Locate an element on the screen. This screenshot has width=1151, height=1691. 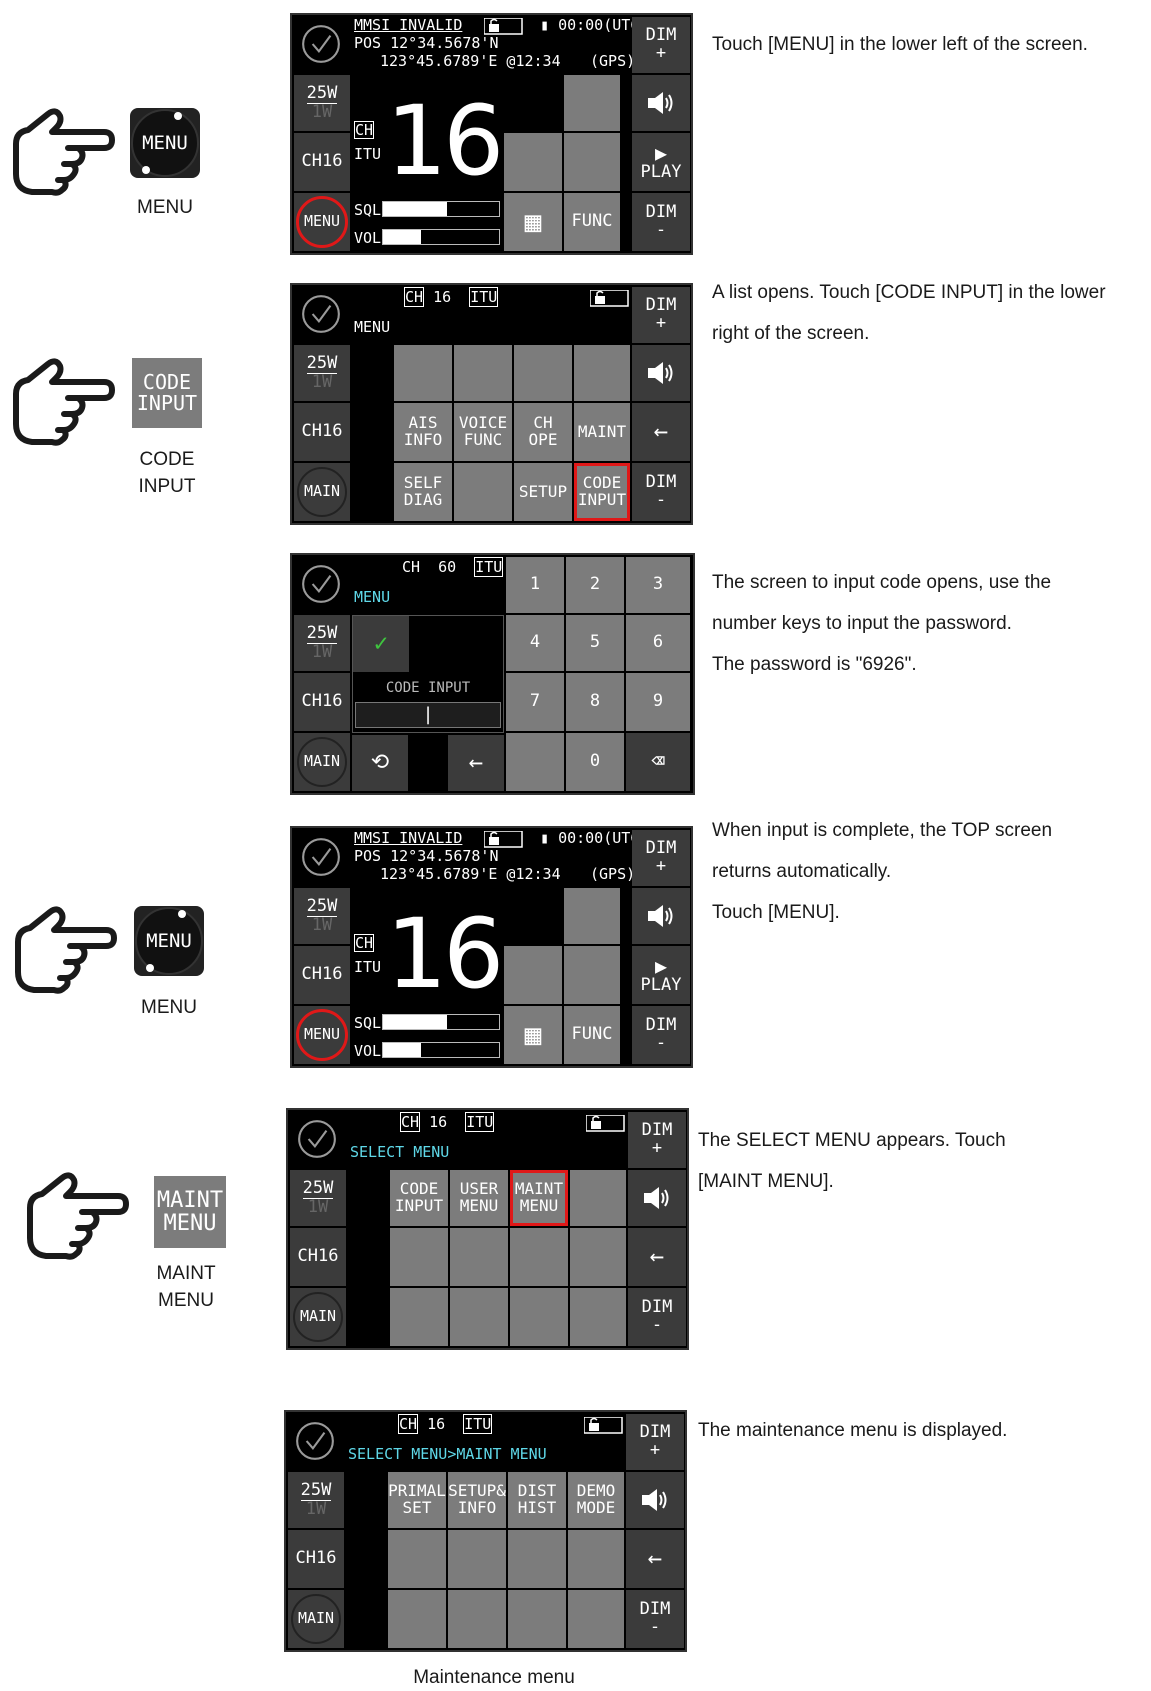
user-menu-button: USER MENU is located at coordinates (479, 1198).